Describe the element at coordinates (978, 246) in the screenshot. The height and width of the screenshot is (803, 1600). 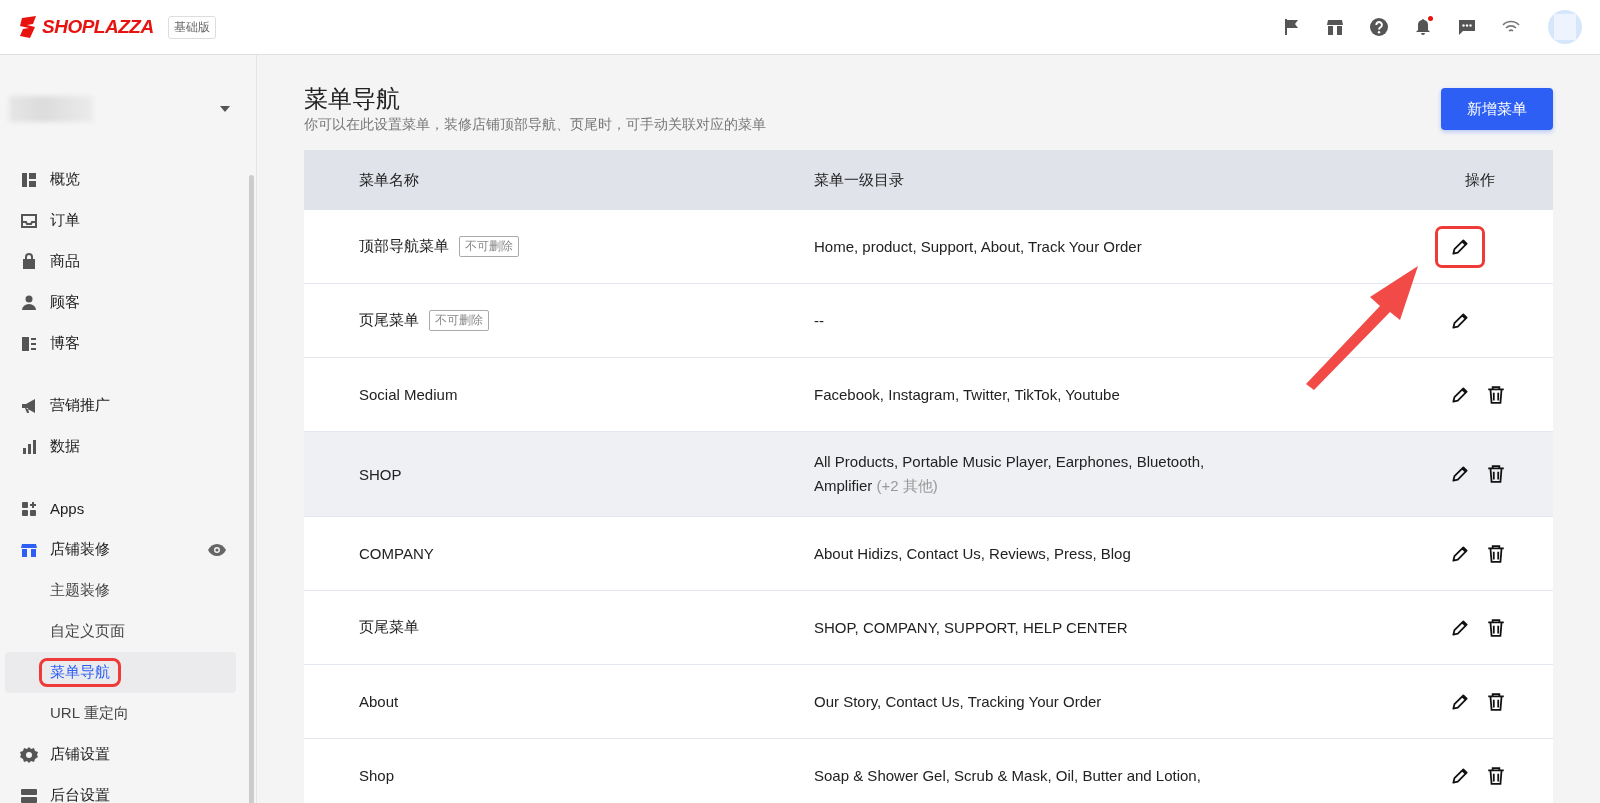
I see `menu-items-text: Home, product, Support, About, Track Your Order` at that location.